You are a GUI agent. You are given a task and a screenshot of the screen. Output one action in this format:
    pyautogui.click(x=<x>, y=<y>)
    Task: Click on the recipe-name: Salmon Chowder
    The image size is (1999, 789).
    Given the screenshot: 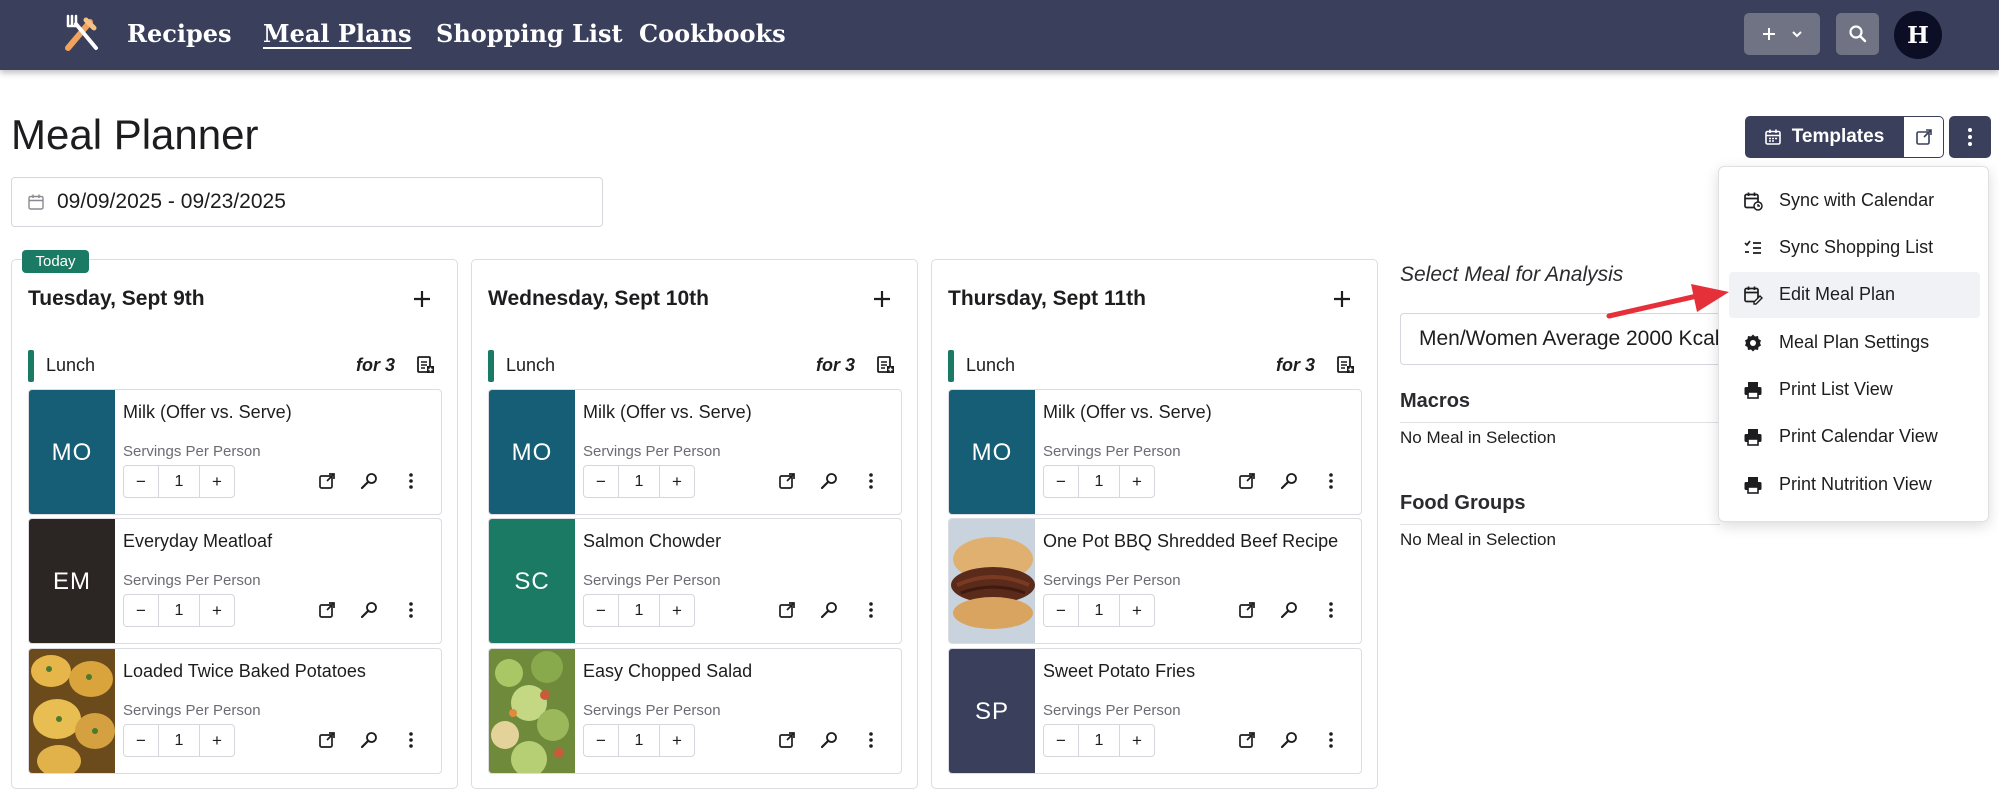 What is the action you would take?
    pyautogui.click(x=652, y=541)
    